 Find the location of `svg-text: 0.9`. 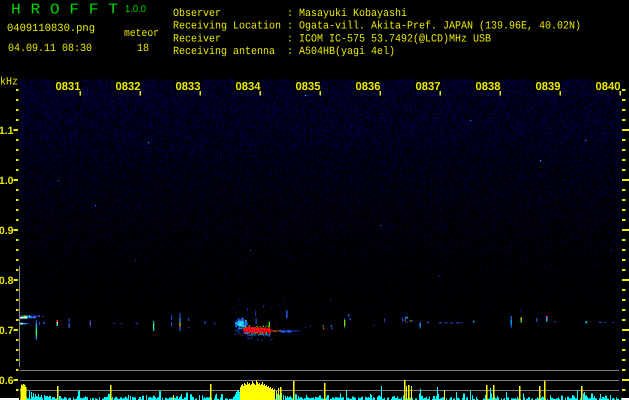

svg-text: 0.9 is located at coordinates (7, 231).